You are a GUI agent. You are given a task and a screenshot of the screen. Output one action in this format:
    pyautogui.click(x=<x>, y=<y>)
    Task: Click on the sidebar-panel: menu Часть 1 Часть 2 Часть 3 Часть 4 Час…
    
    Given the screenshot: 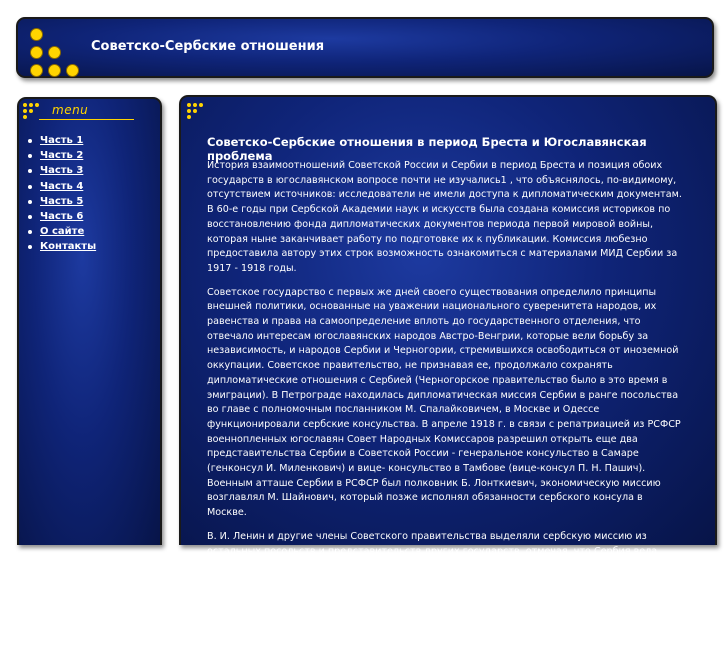 What is the action you would take?
    pyautogui.click(x=89, y=321)
    